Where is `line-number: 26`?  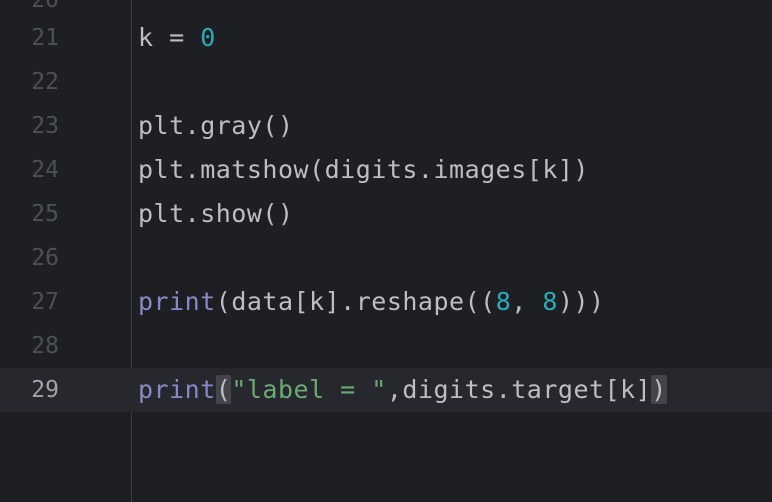
line-number: 26 is located at coordinates (45, 258).